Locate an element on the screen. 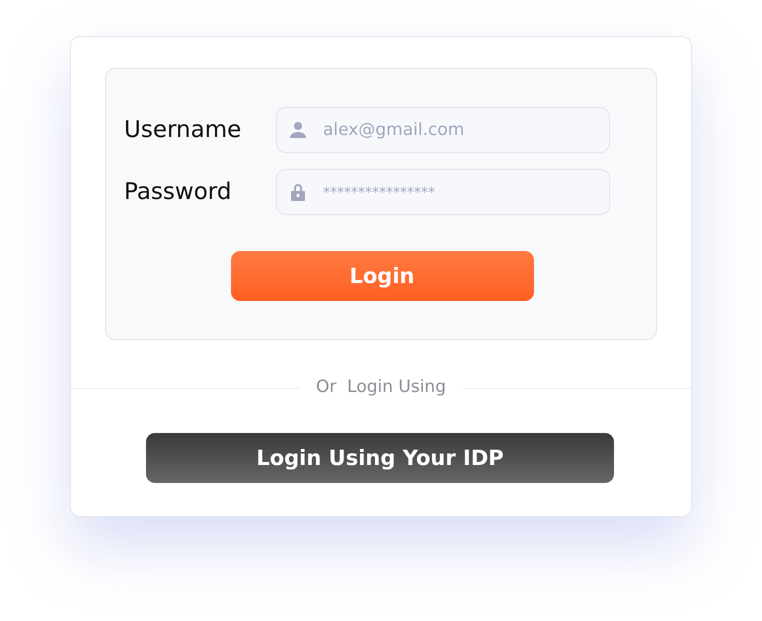  field-label: Password is located at coordinates (178, 192).